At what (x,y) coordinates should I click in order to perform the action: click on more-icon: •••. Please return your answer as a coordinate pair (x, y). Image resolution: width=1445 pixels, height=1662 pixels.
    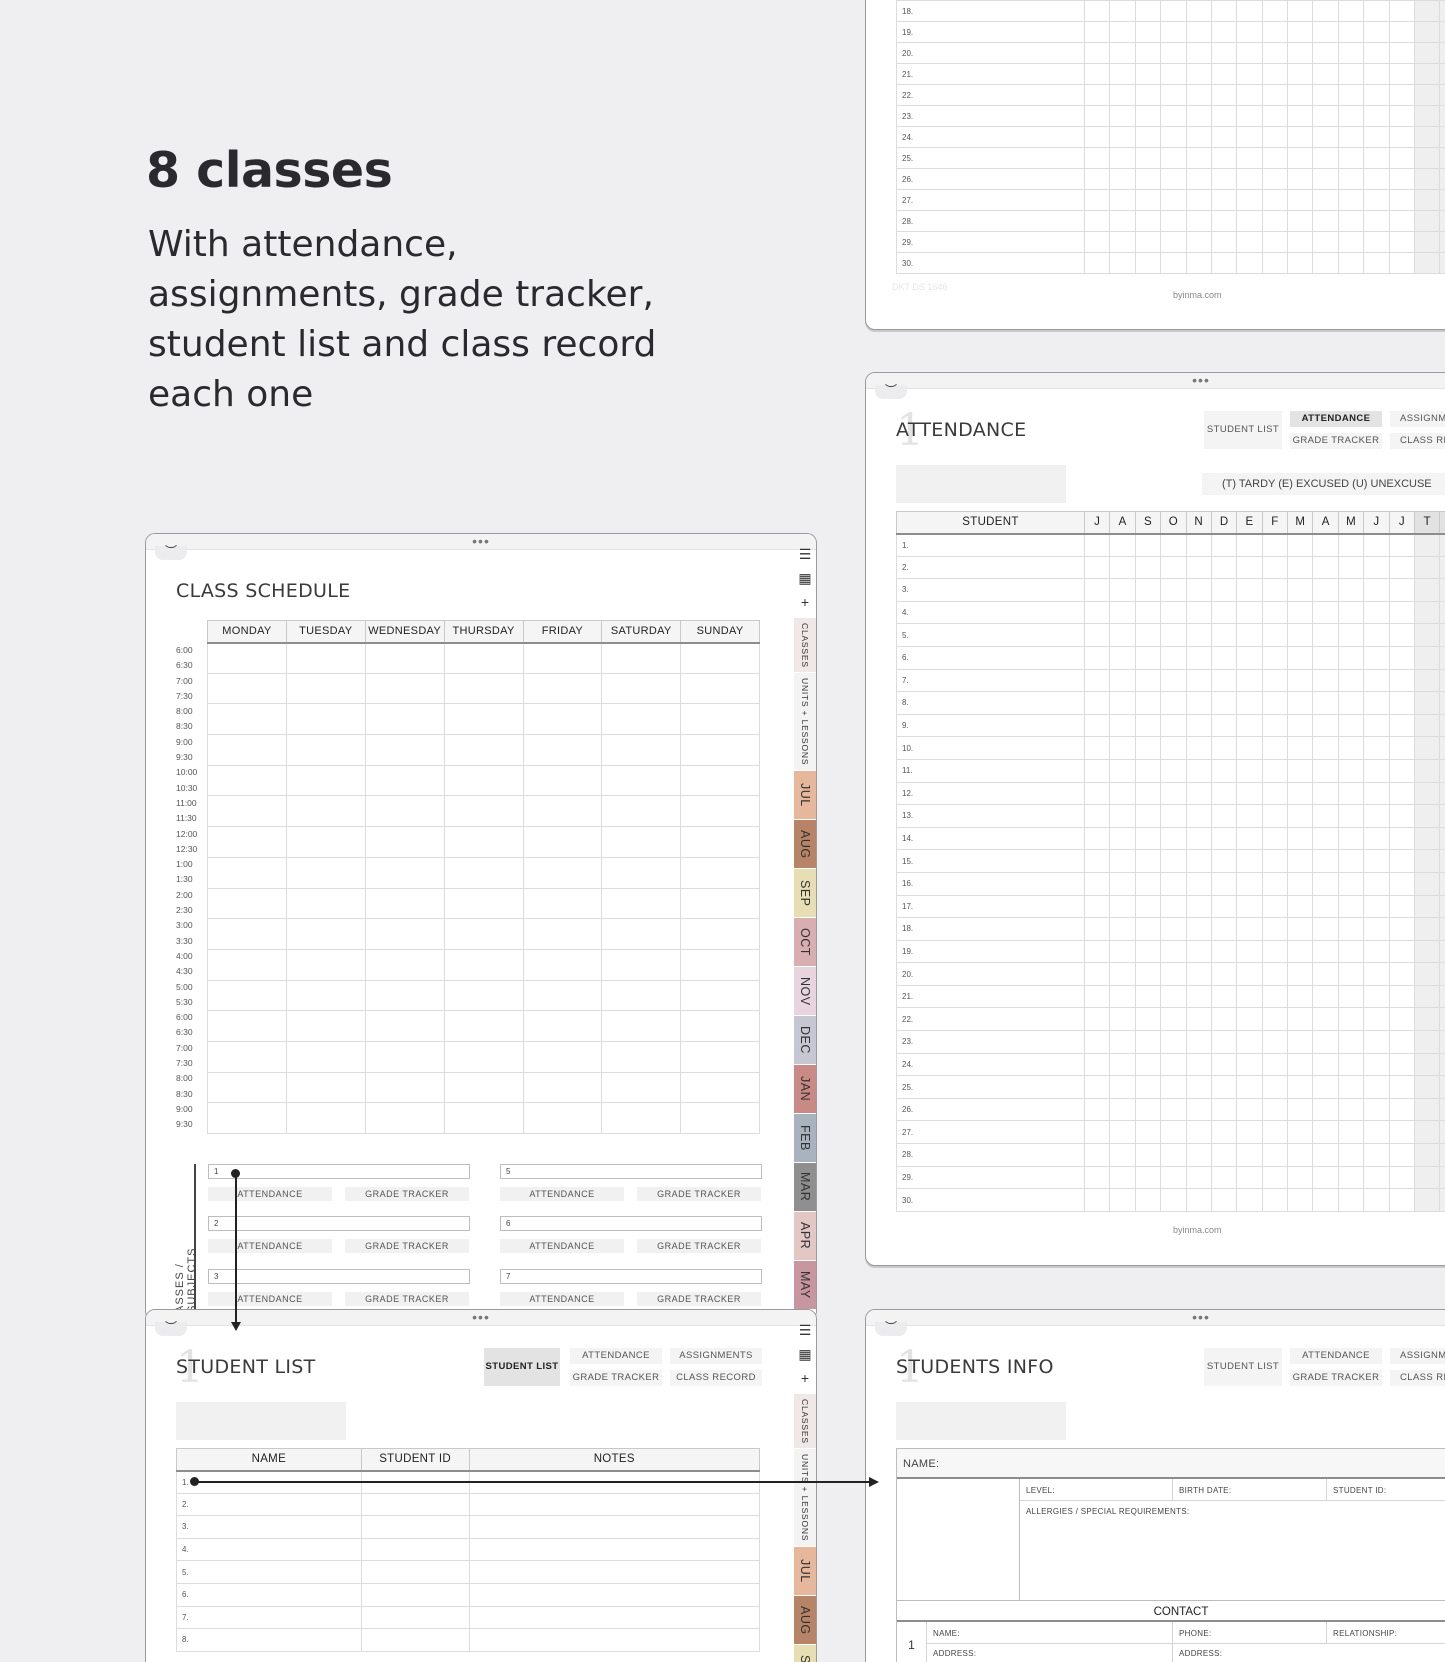
    Looking at the image, I should click on (1201, 1317).